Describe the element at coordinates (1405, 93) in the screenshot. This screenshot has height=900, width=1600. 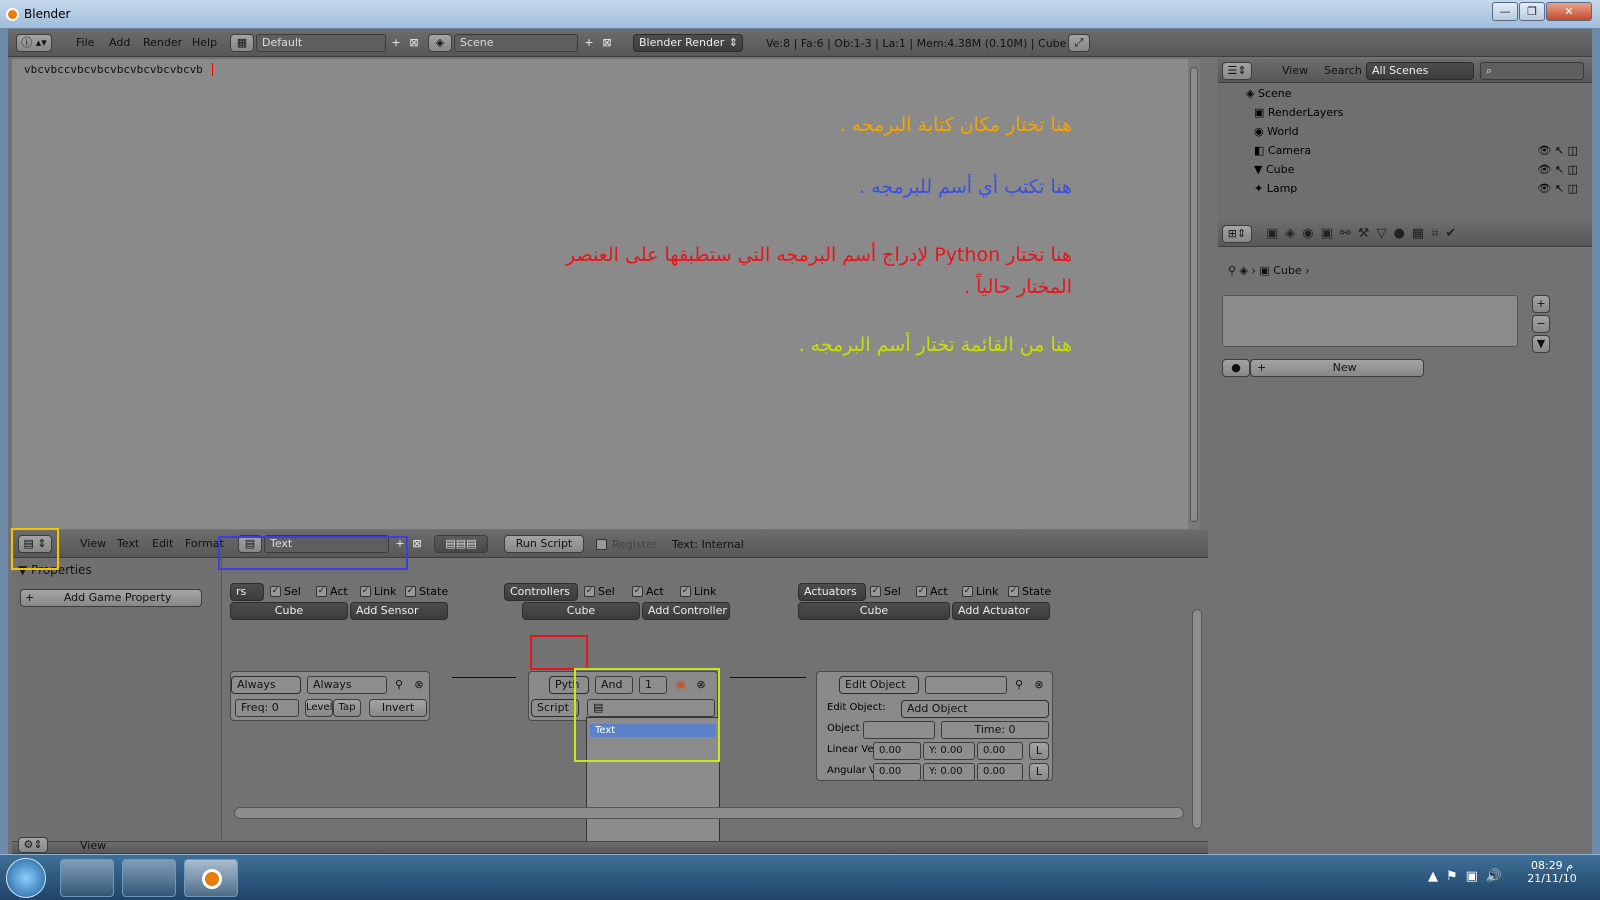
I see `outliner-item-scene: ◈ Scene` at that location.